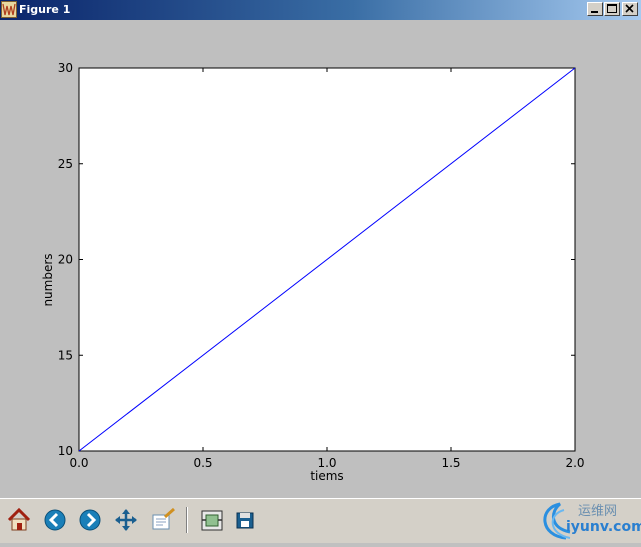  What do you see at coordinates (320, 10) in the screenshot?
I see `window-titlebar: Figure 1` at bounding box center [320, 10].